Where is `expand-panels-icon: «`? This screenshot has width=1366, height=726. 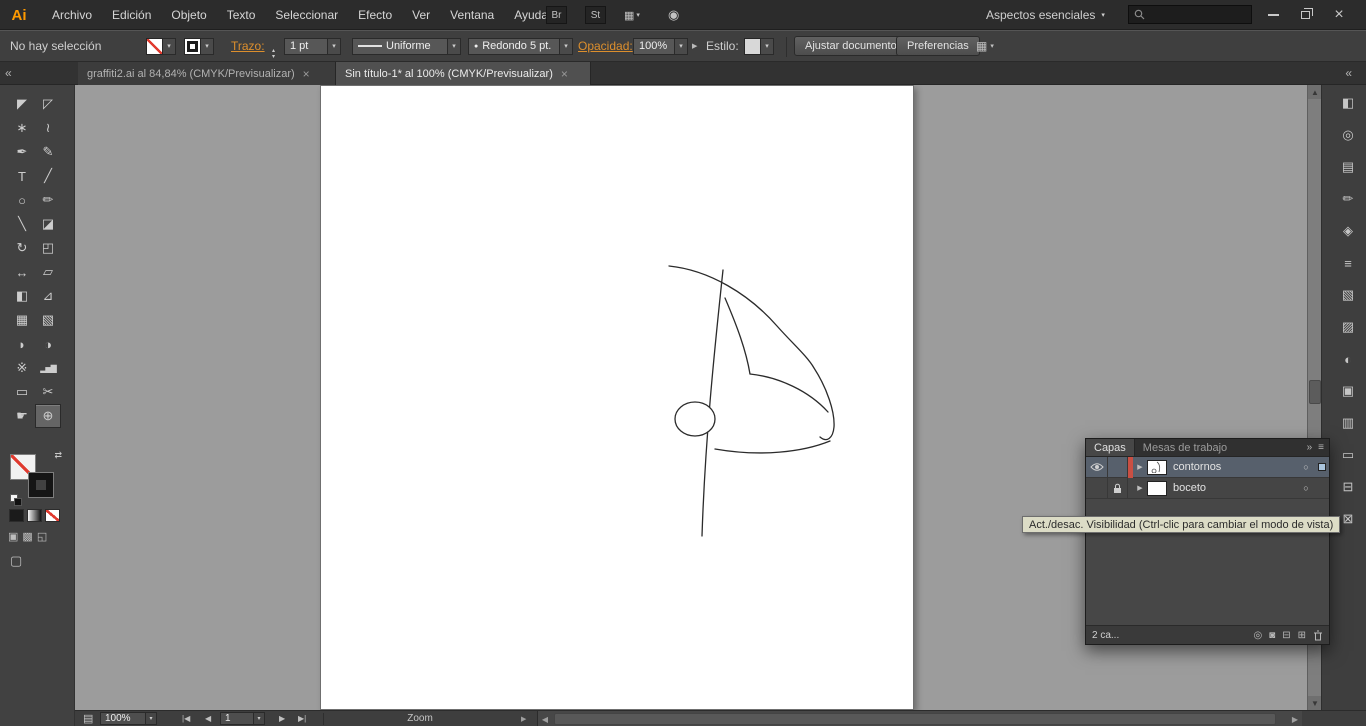
expand-panels-icon: « is located at coordinates (1348, 73).